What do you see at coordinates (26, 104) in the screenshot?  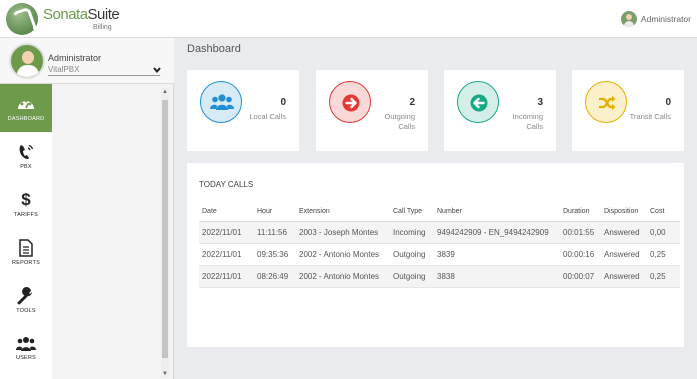 I see `dashboard-gauge-icon` at bounding box center [26, 104].